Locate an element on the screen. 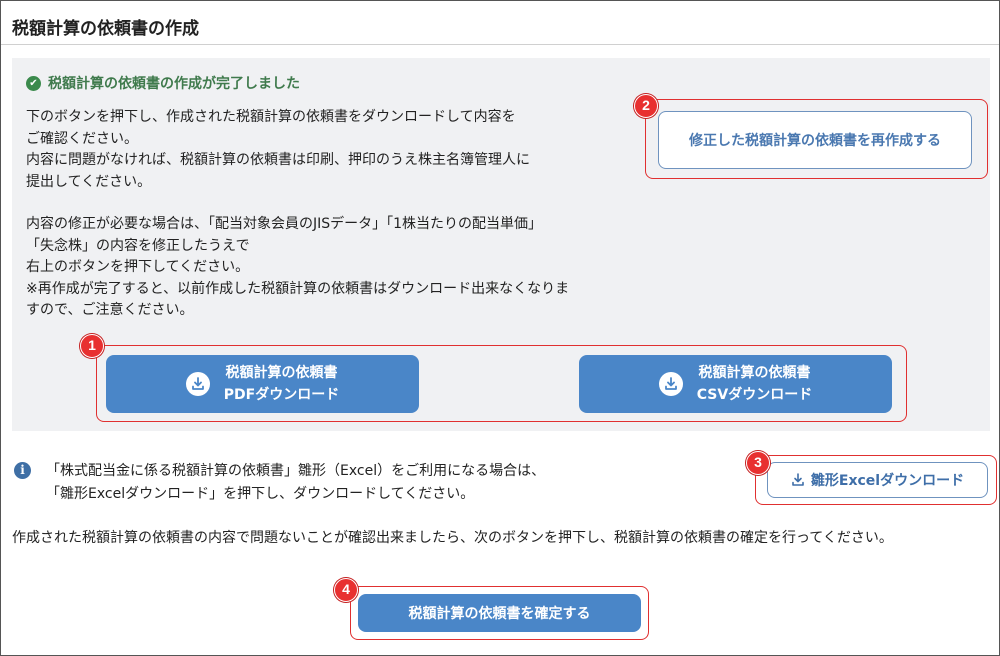 The width and height of the screenshot is (1000, 656). revision-line: 内容の修正が必要な場合は、「配当対象会員のJISデータ」「1株当たりの配当単価」 is located at coordinates (284, 224).